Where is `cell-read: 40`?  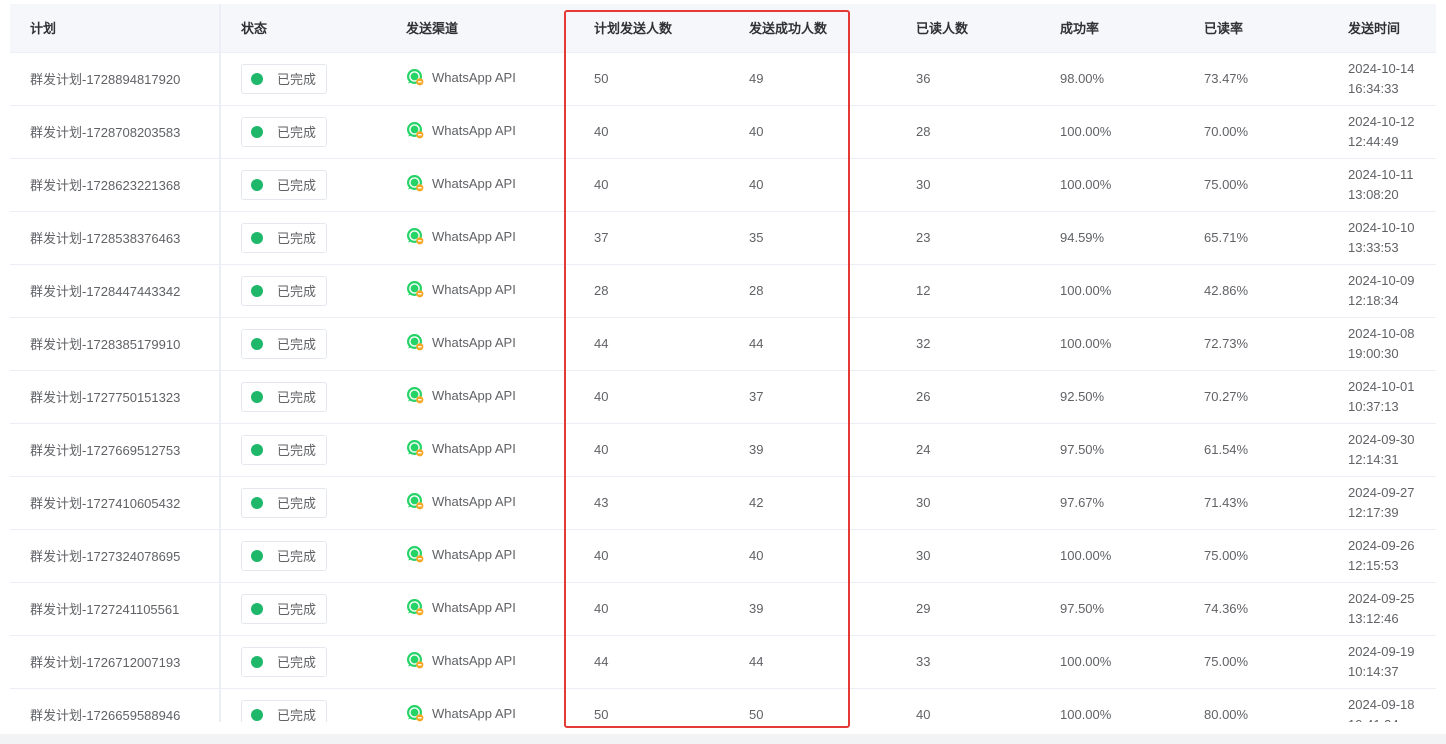
cell-read: 40 is located at coordinates (968, 705).